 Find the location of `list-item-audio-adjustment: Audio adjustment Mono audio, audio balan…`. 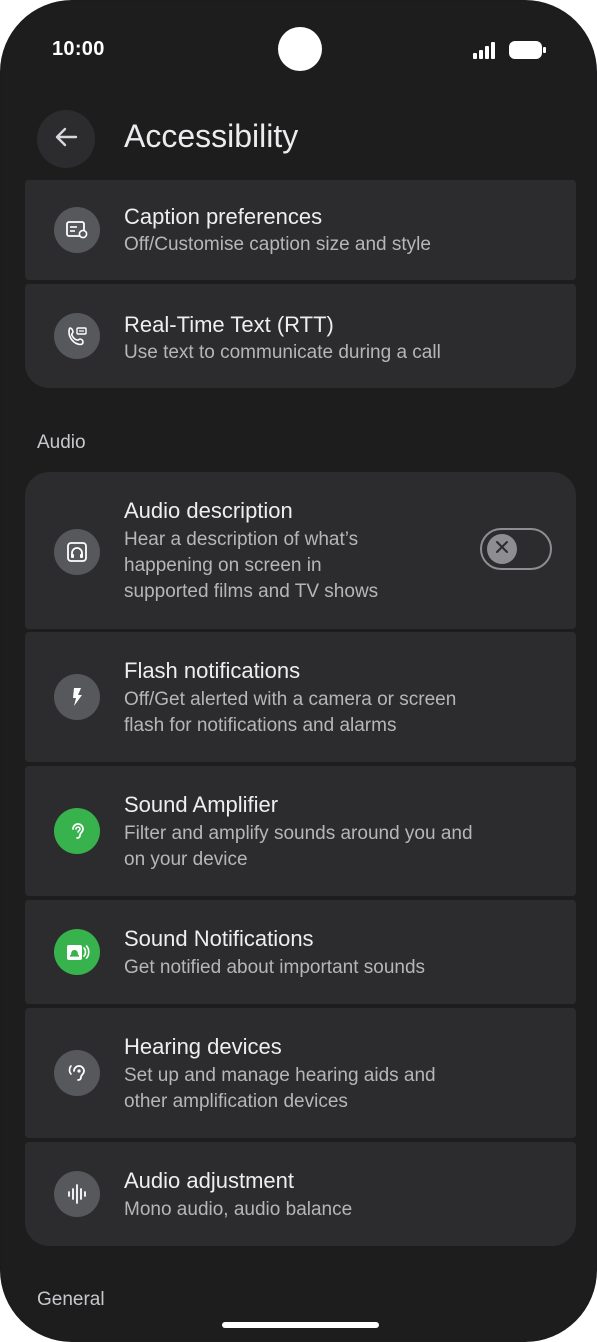

list-item-audio-adjustment: Audio adjustment Mono audio, audio balan… is located at coordinates (300, 1194).